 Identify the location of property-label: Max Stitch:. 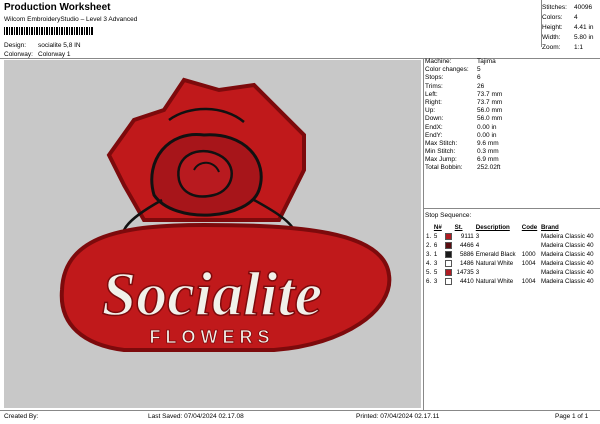
(441, 143).